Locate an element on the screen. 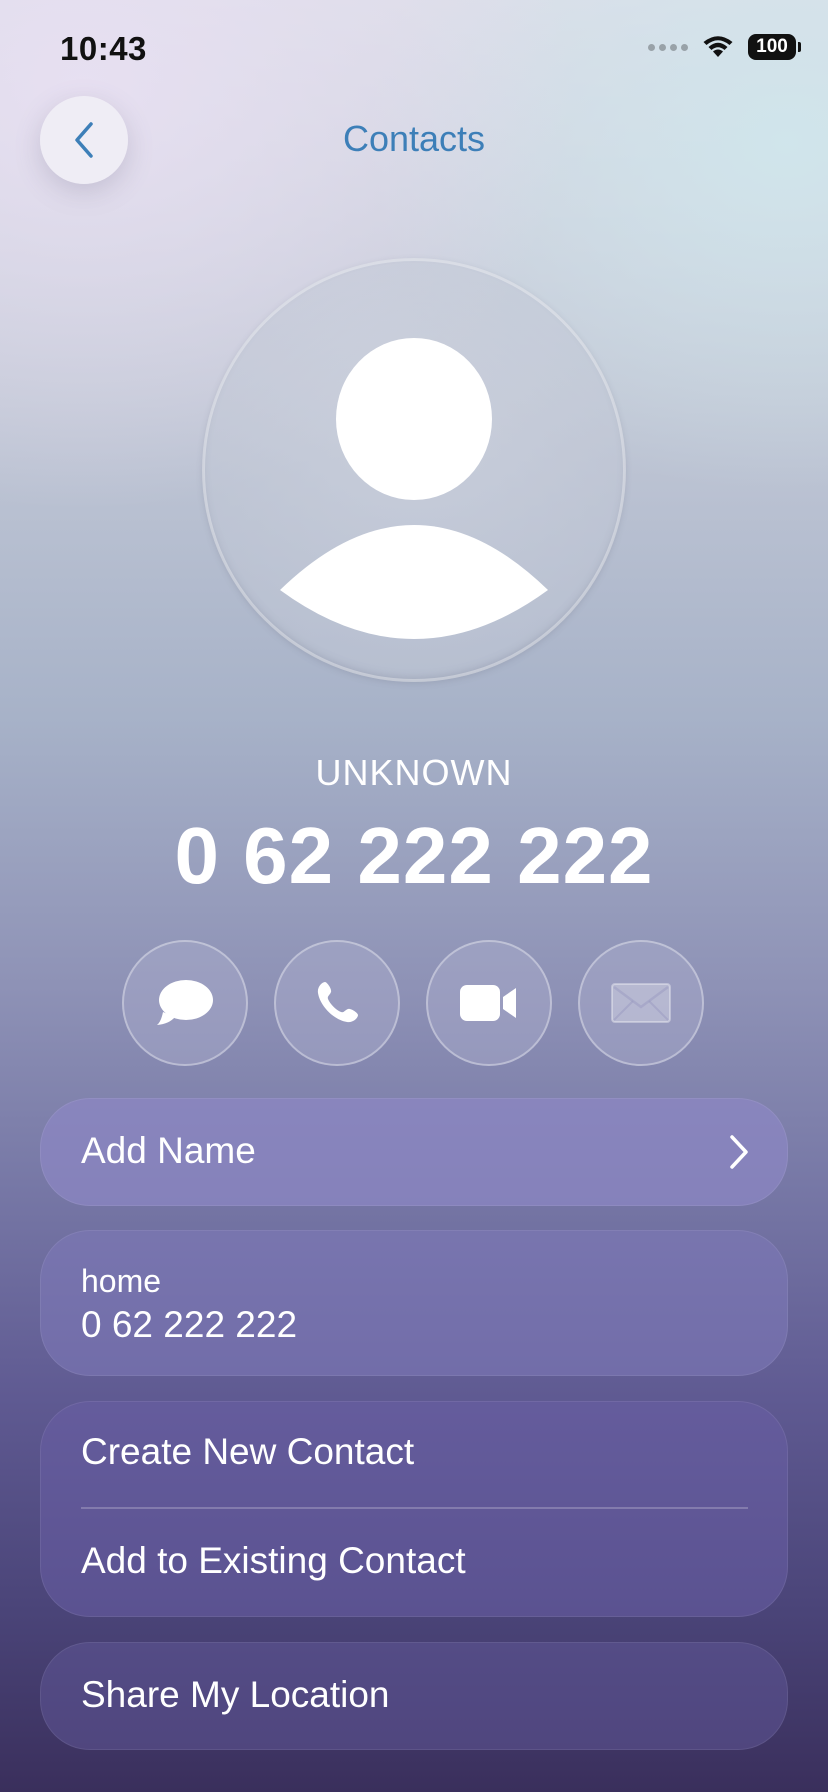 Image resolution: width=828 pixels, height=1792 pixels. message-button is located at coordinates (185, 1003).